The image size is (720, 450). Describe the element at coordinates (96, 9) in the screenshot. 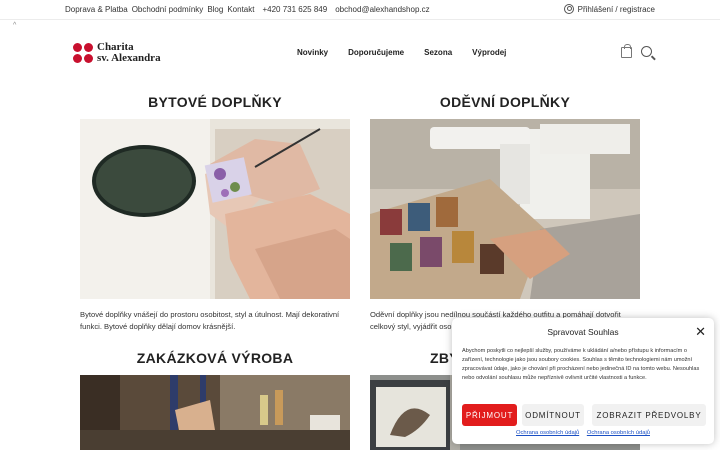

I see `link-shipping: Doprava & Platba` at that location.